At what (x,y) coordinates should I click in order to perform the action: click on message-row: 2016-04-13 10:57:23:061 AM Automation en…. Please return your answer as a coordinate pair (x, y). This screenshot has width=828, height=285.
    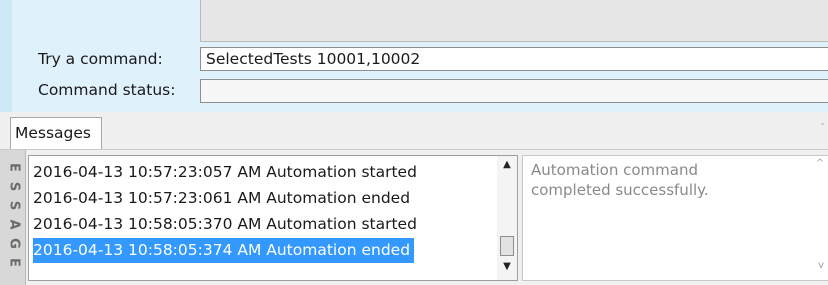
    Looking at the image, I should click on (223, 198).